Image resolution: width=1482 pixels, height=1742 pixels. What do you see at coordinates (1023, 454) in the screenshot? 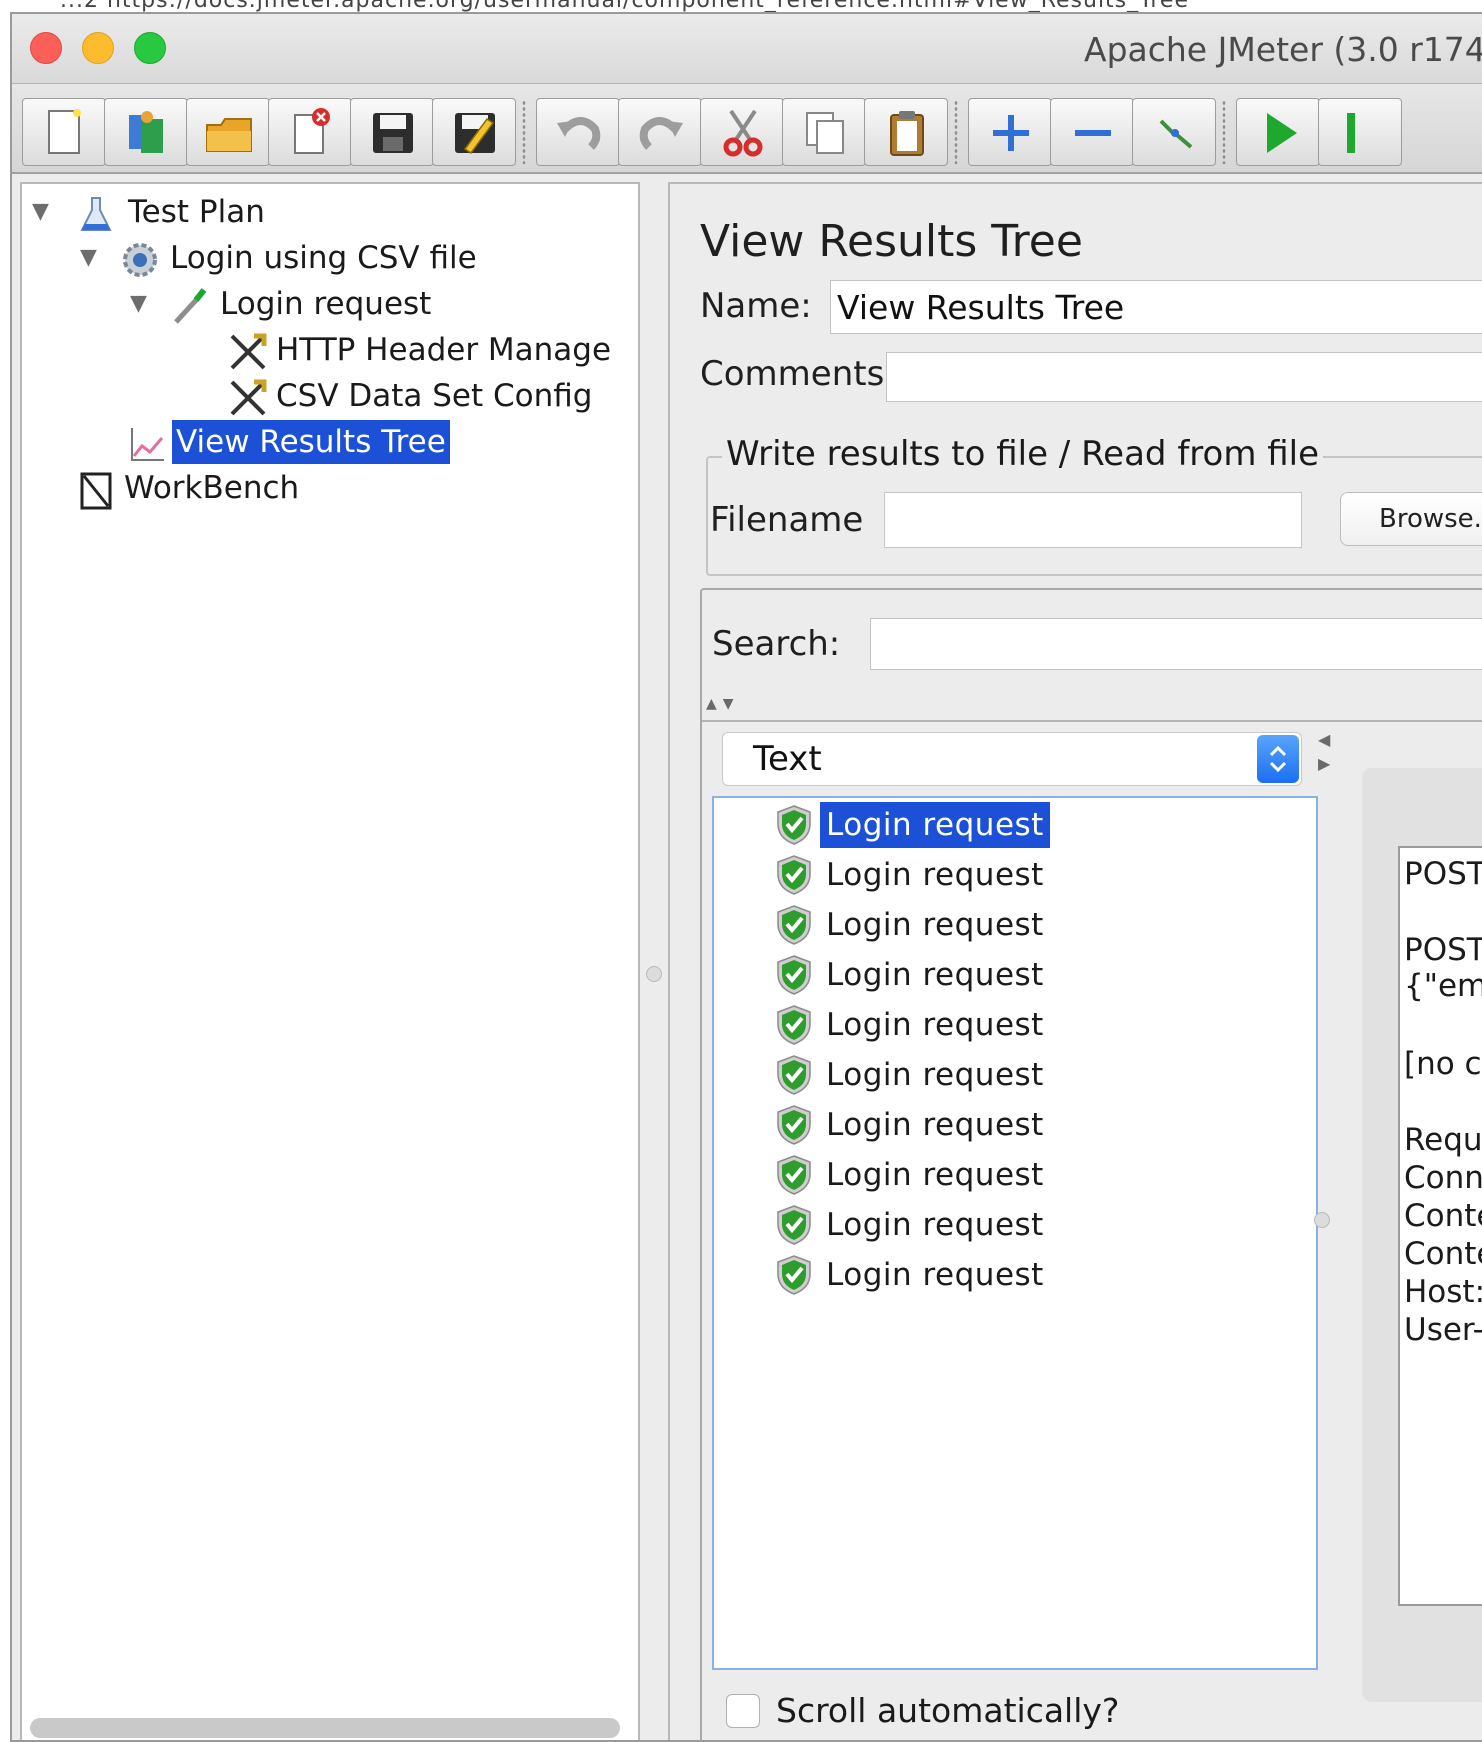
I see `file-fieldset-legend: Write results to file / Read from file` at bounding box center [1023, 454].